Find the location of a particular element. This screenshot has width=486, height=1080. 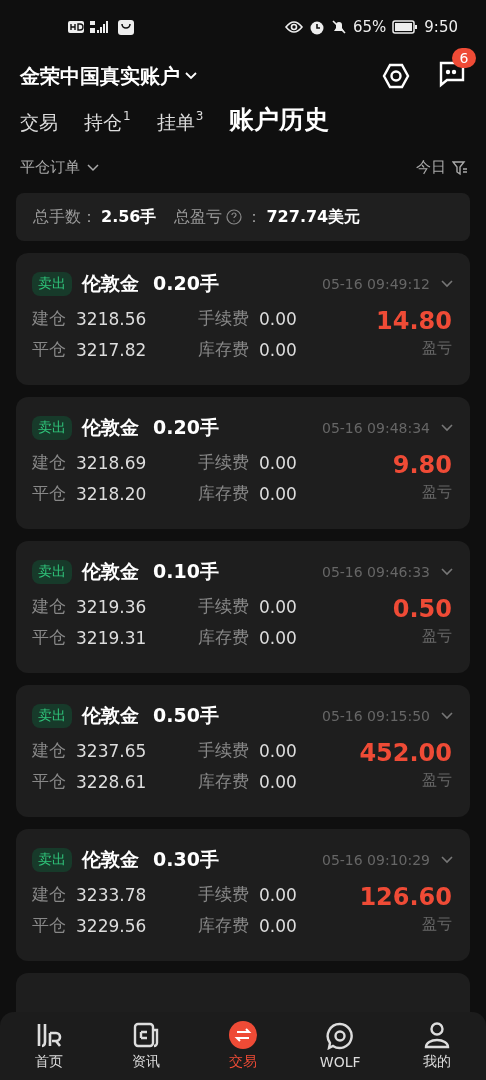

tab: 持仓$^{1}$ is located at coordinates (107, 123).